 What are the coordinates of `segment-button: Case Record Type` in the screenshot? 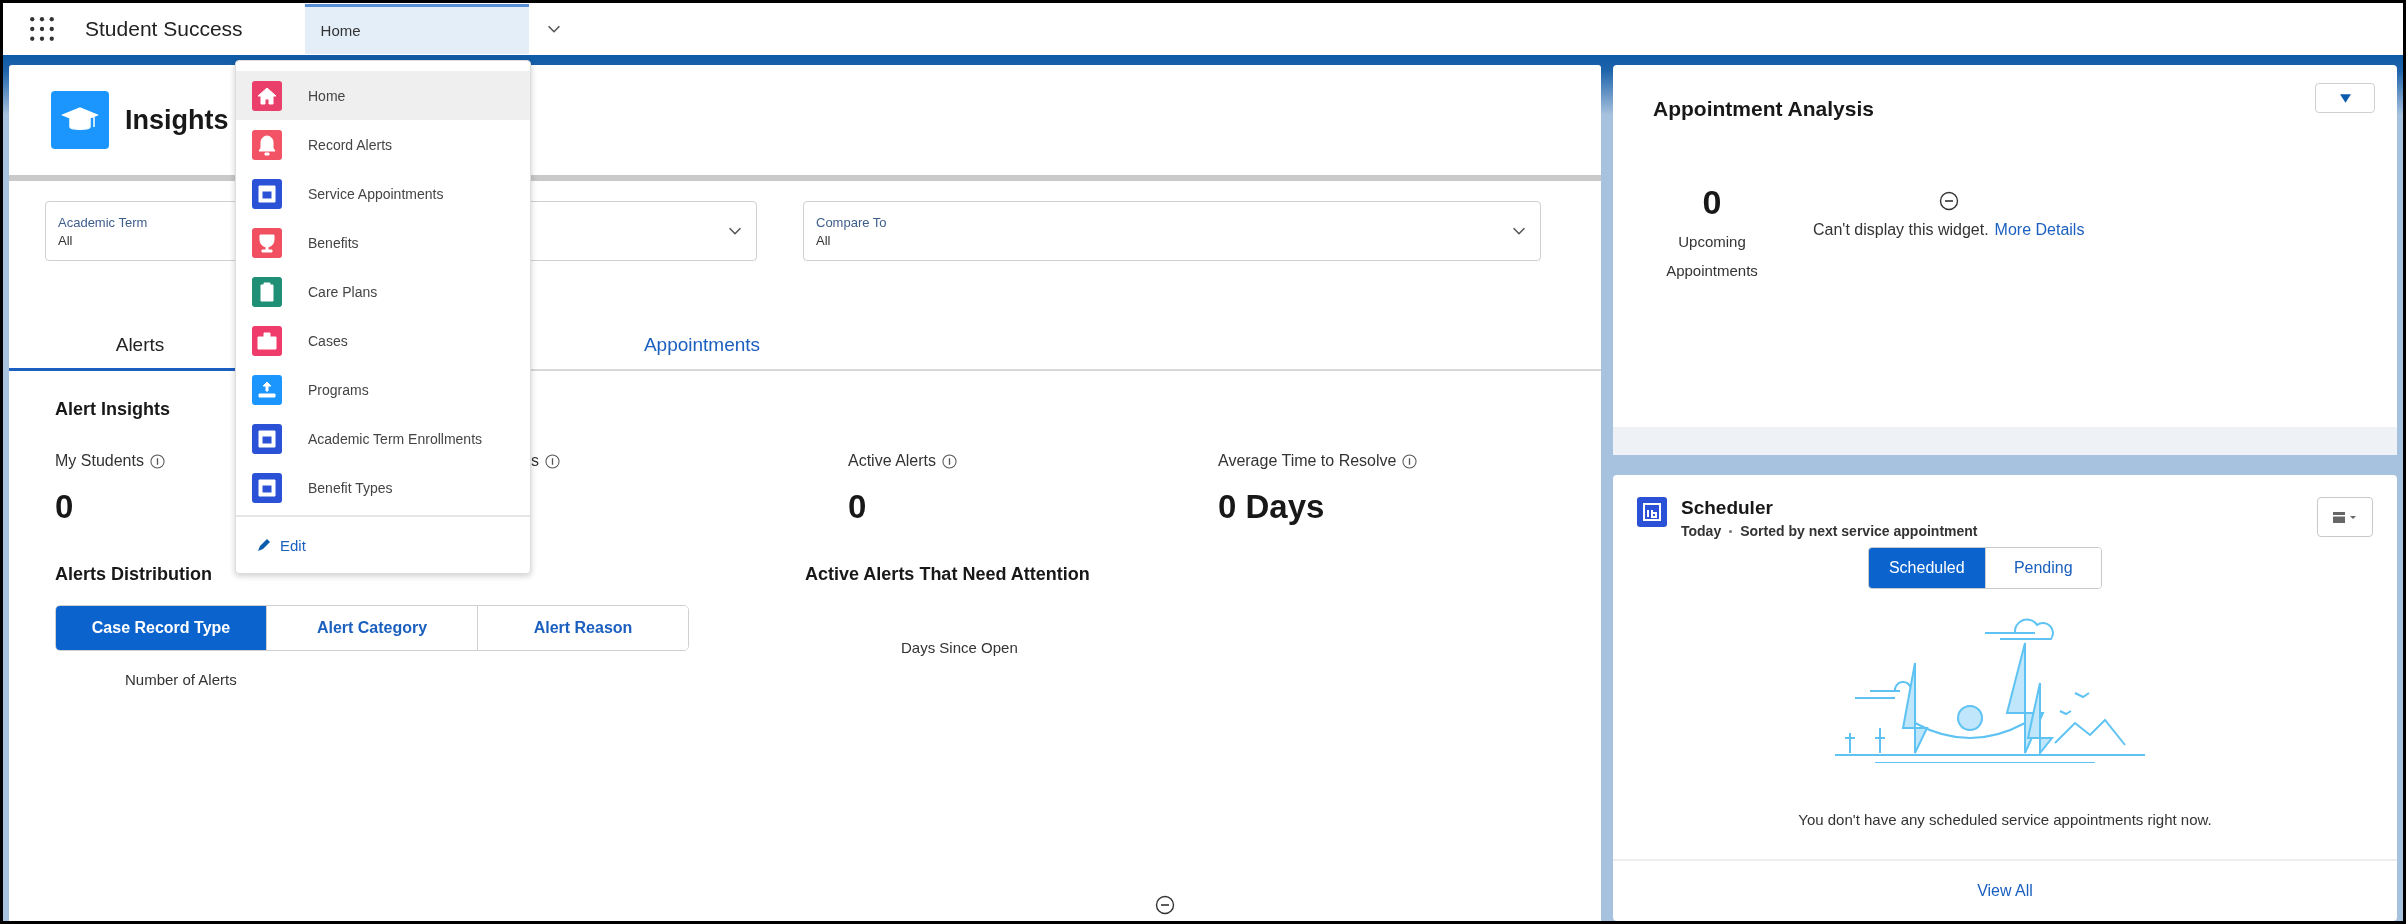 It's located at (161, 628).